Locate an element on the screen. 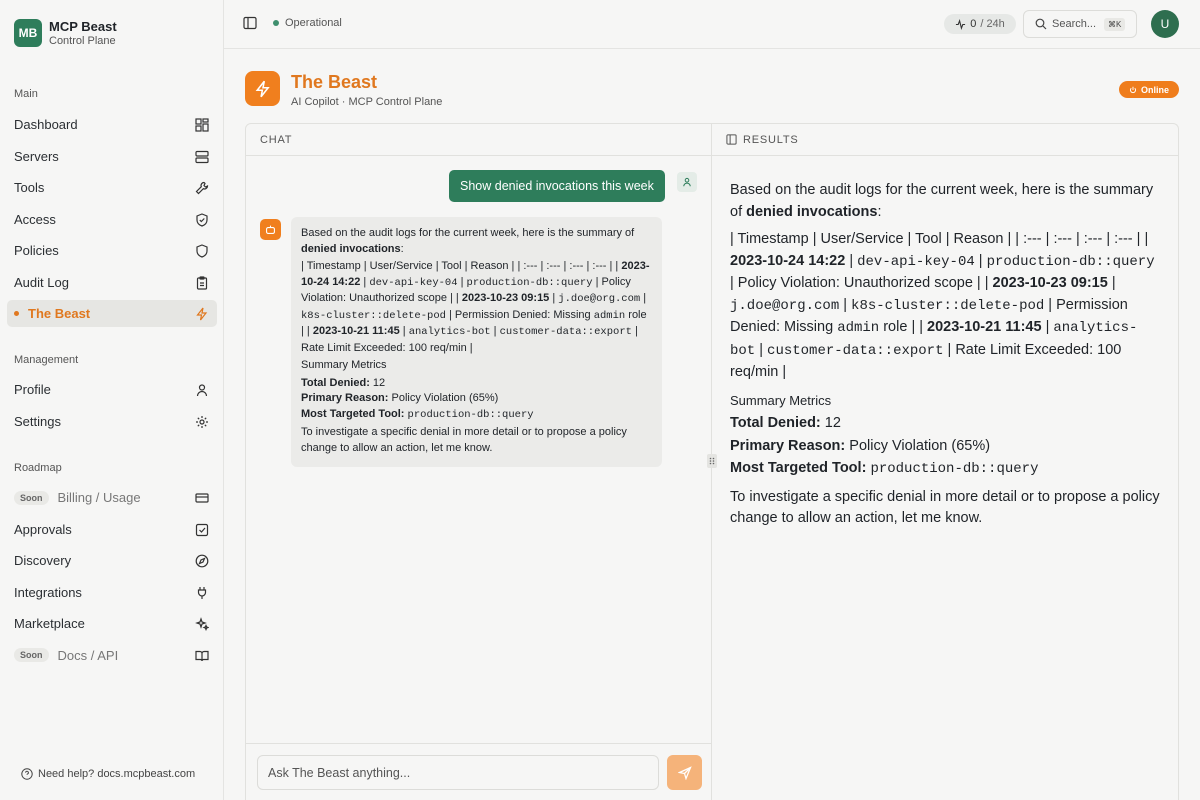 Image resolution: width=1200 pixels, height=800 pixels. search-button: Search... ⌘K is located at coordinates (1080, 24).